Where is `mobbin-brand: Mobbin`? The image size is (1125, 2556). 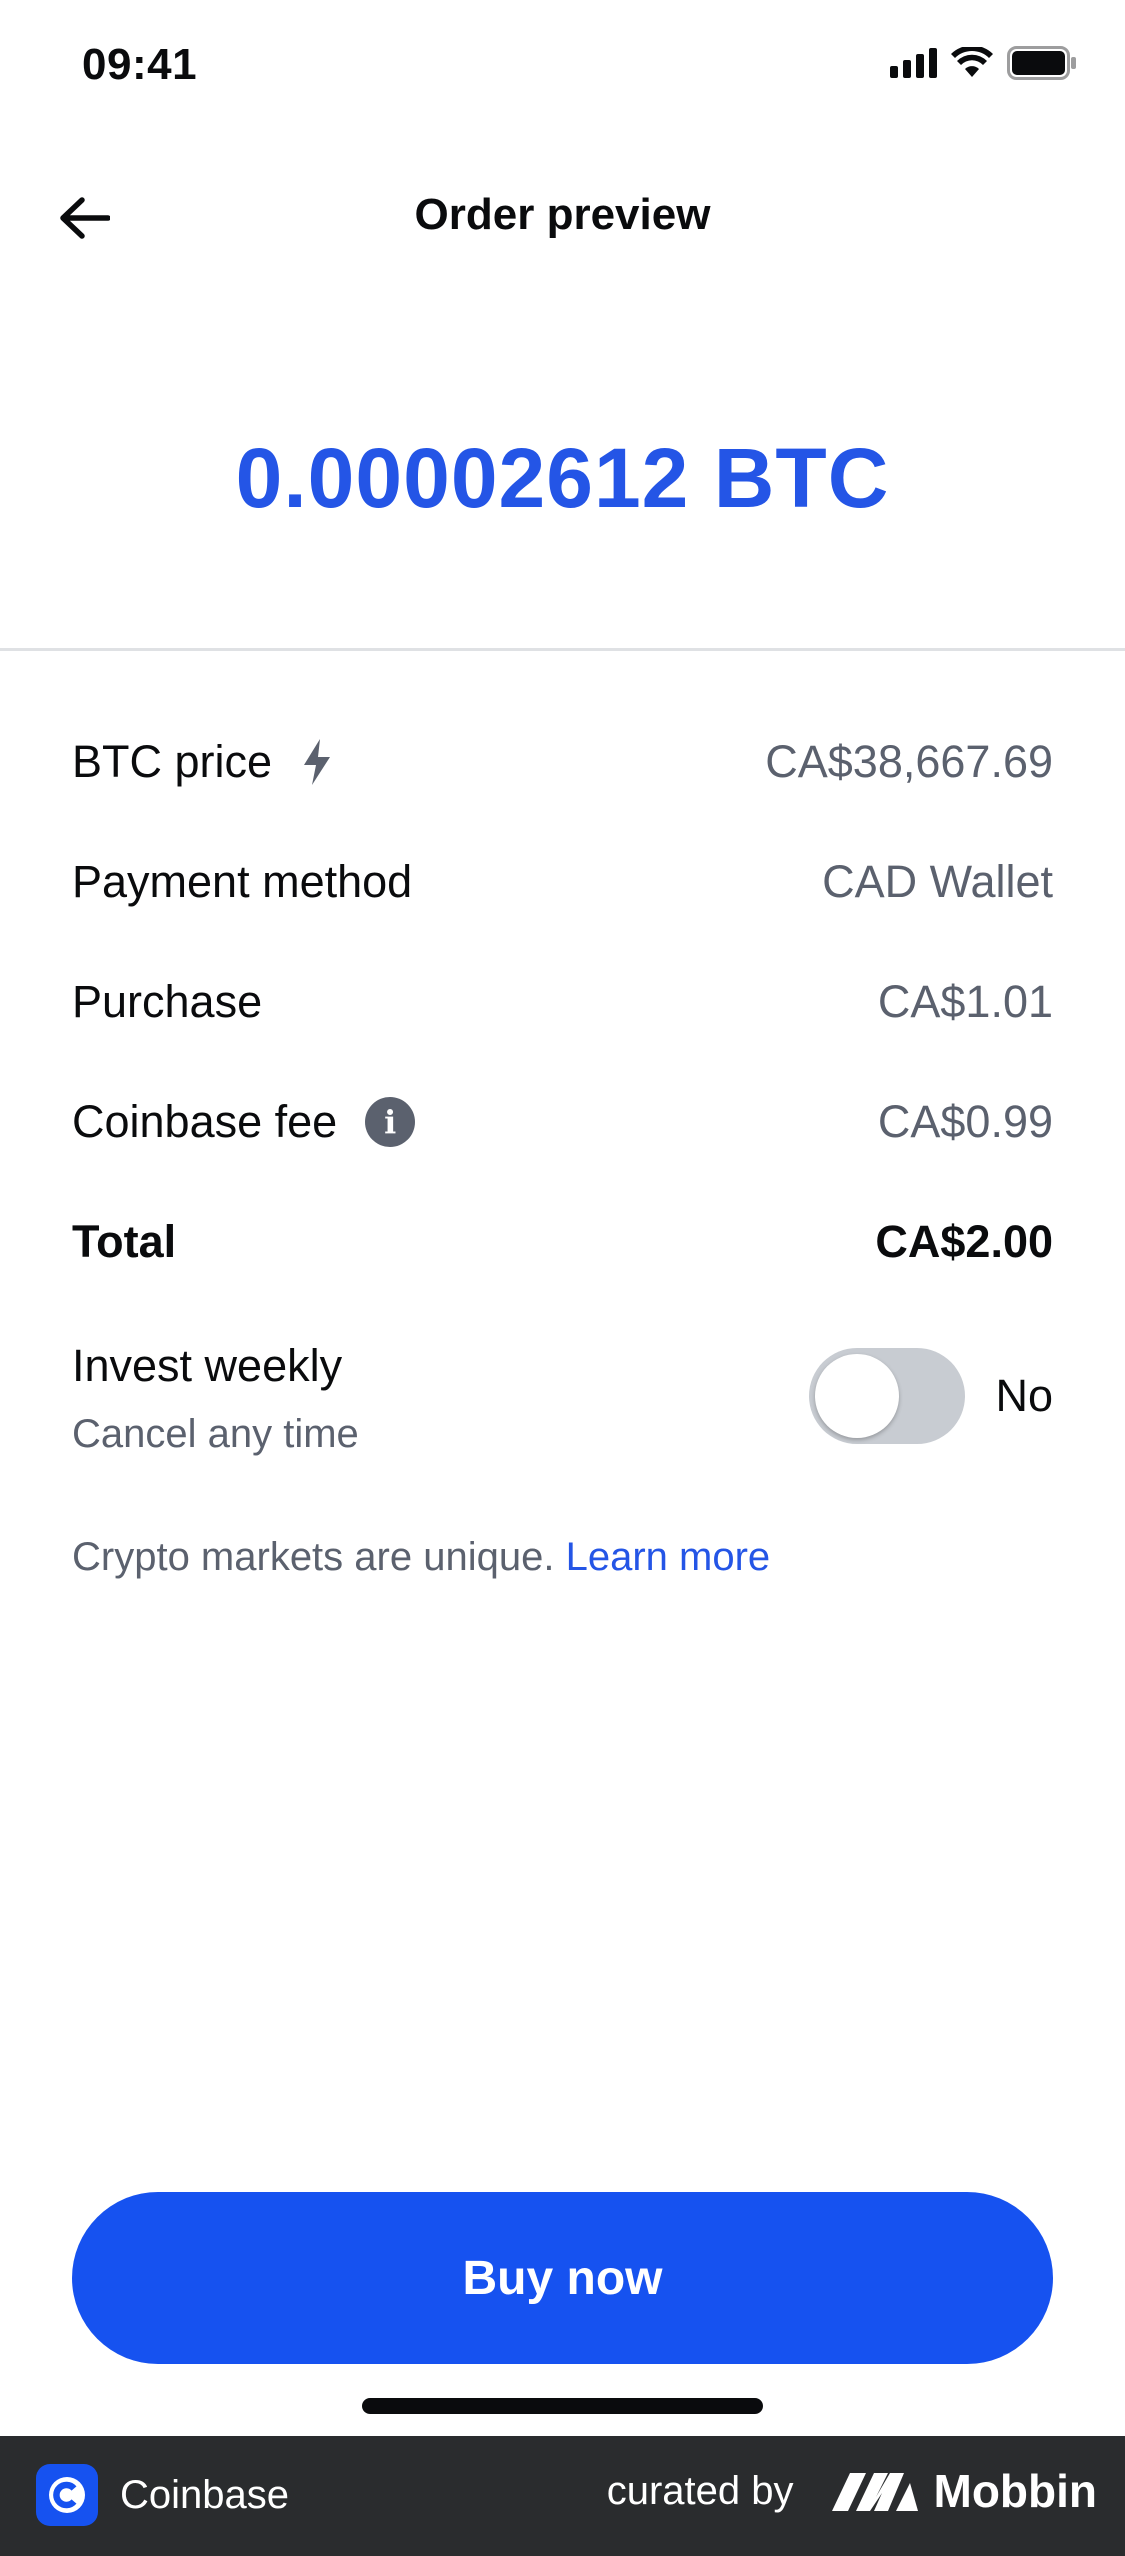 mobbin-brand: Mobbin is located at coordinates (964, 2491).